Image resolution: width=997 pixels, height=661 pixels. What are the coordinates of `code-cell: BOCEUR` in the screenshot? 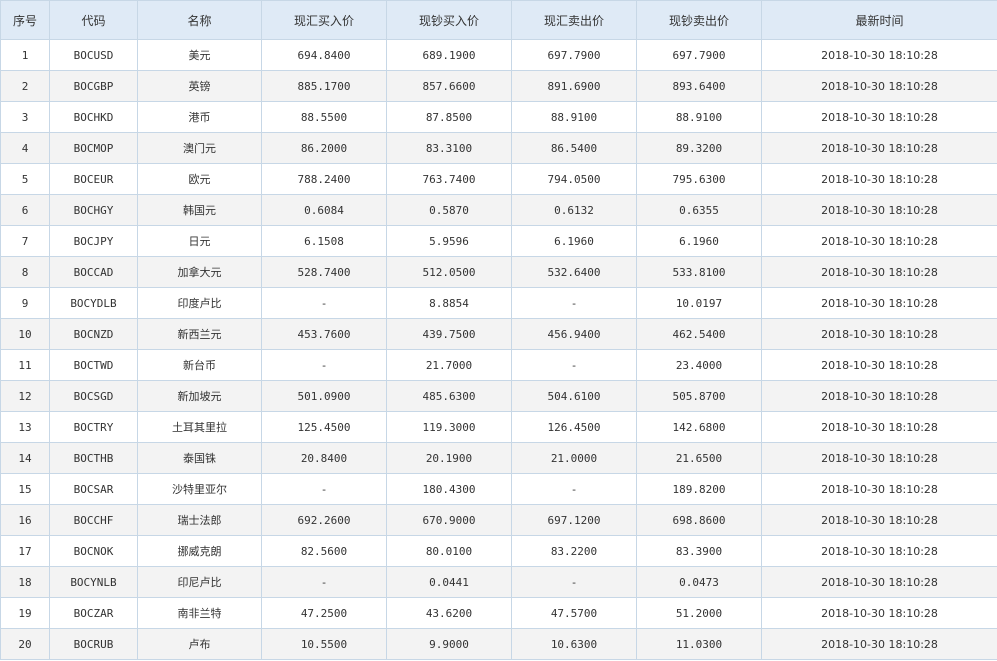 It's located at (93, 179).